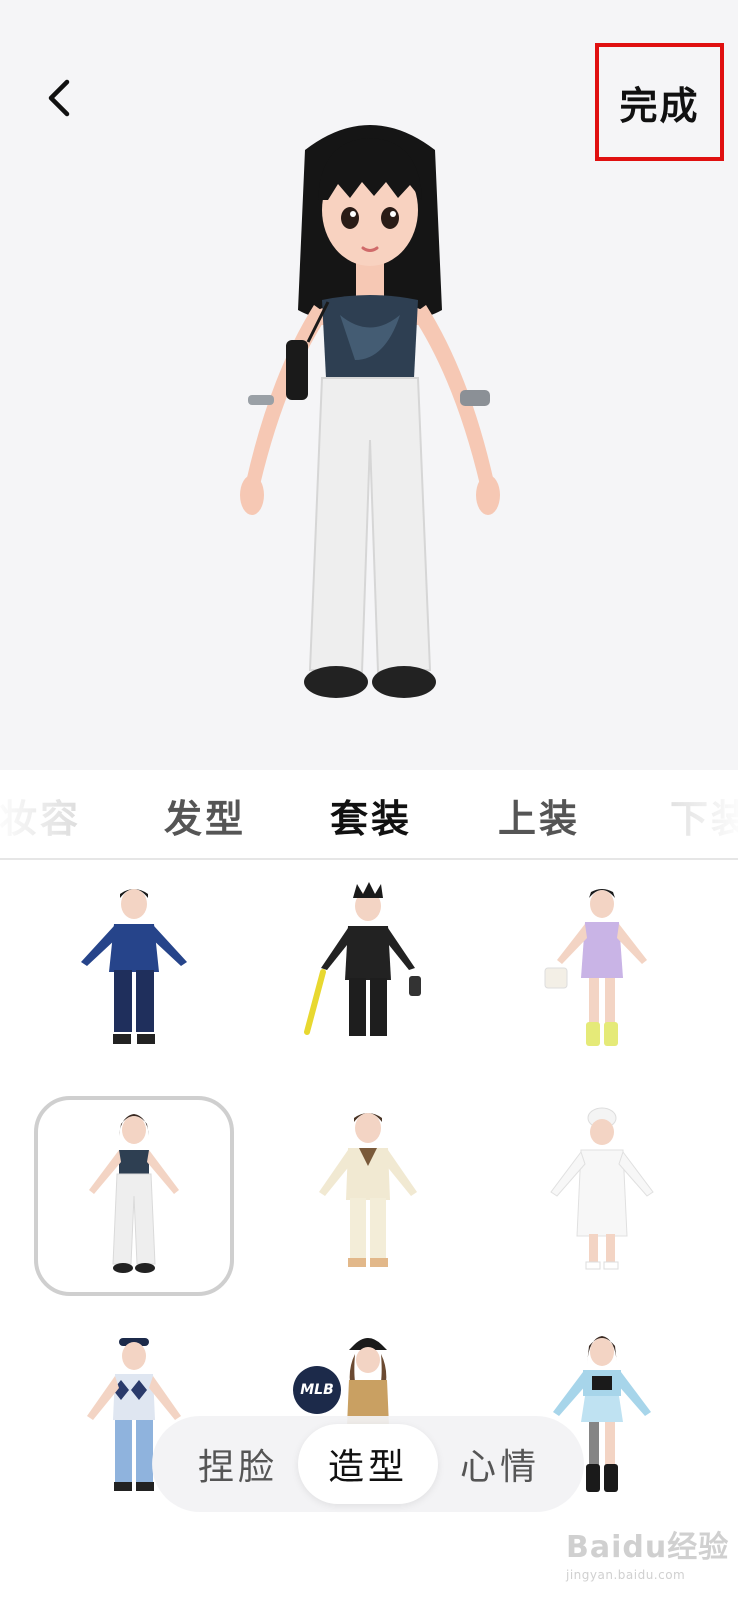  What do you see at coordinates (45, 814) in the screenshot?
I see `tab-makeup: 妆容` at bounding box center [45, 814].